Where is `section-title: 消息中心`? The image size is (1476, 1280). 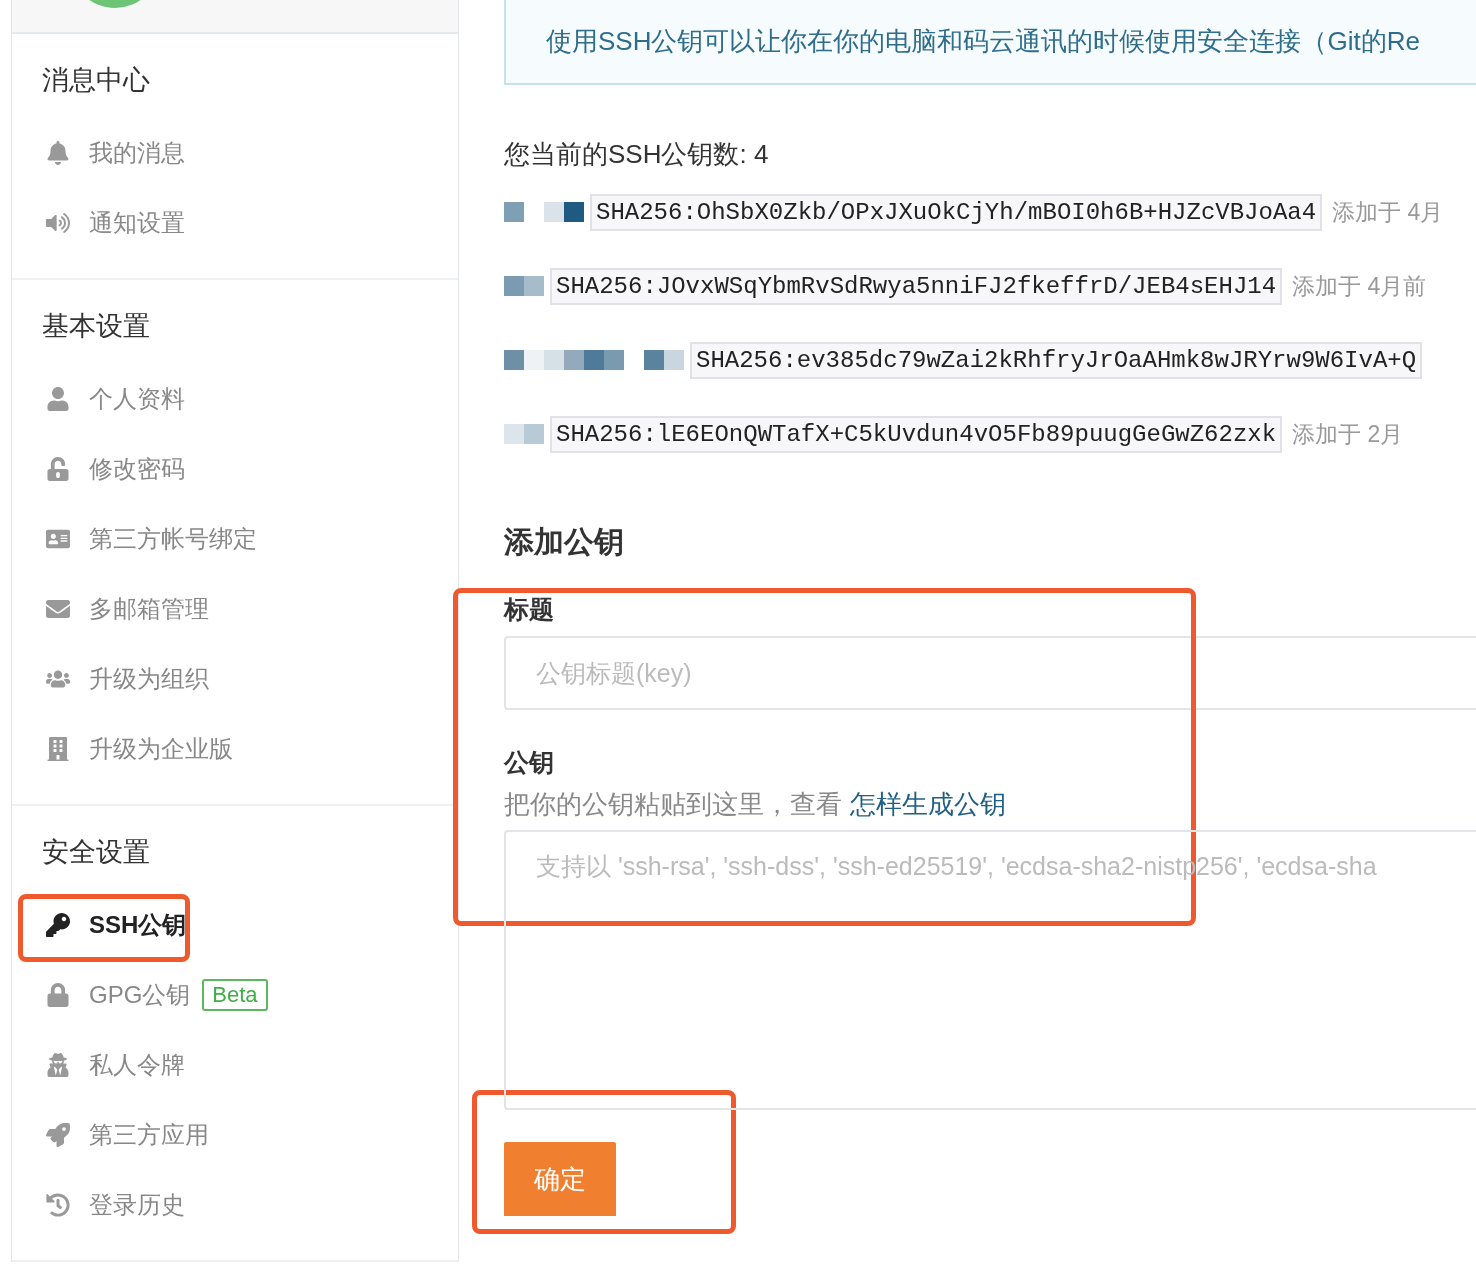
section-title: 消息中心 is located at coordinates (96, 80).